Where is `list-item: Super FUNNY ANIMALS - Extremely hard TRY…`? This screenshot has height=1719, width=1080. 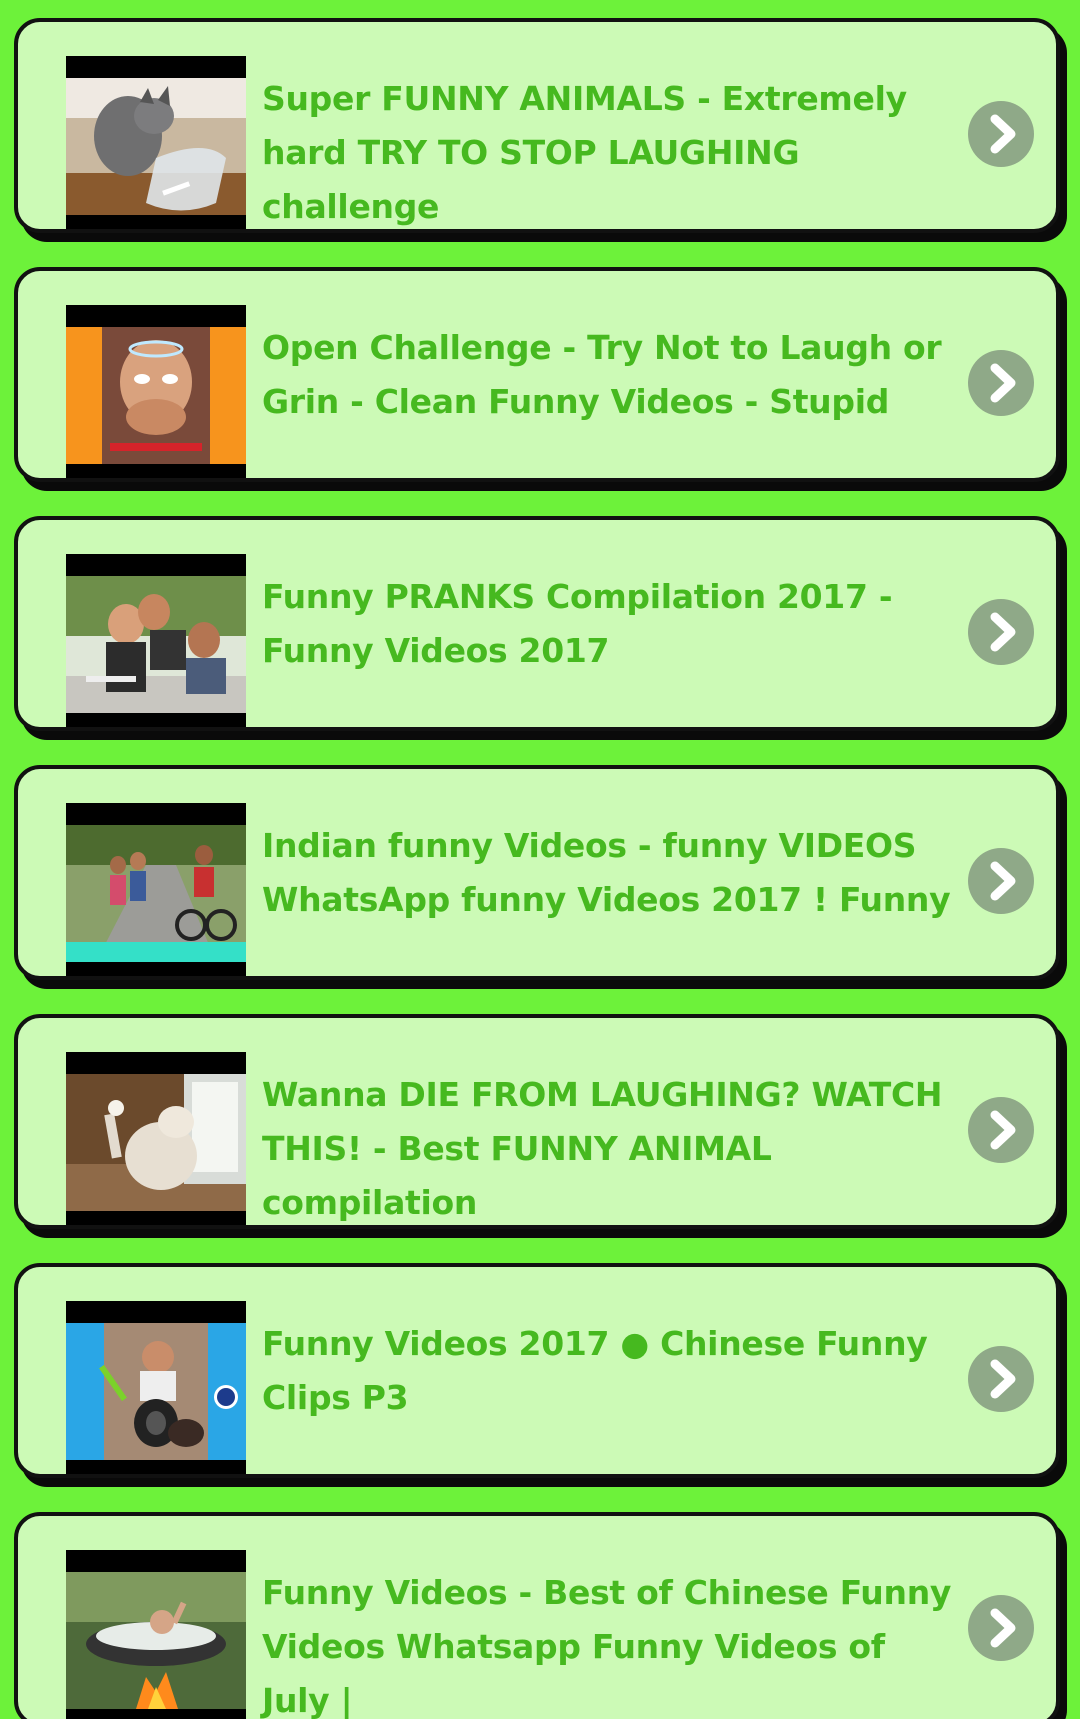
list-item: Super FUNNY ANIMALS - Extremely hard TRY… is located at coordinates (537, 125).